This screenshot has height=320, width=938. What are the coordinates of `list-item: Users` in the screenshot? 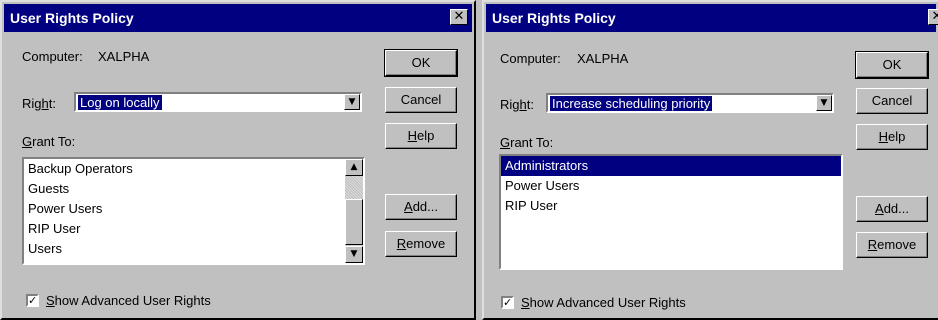 It's located at (193, 249).